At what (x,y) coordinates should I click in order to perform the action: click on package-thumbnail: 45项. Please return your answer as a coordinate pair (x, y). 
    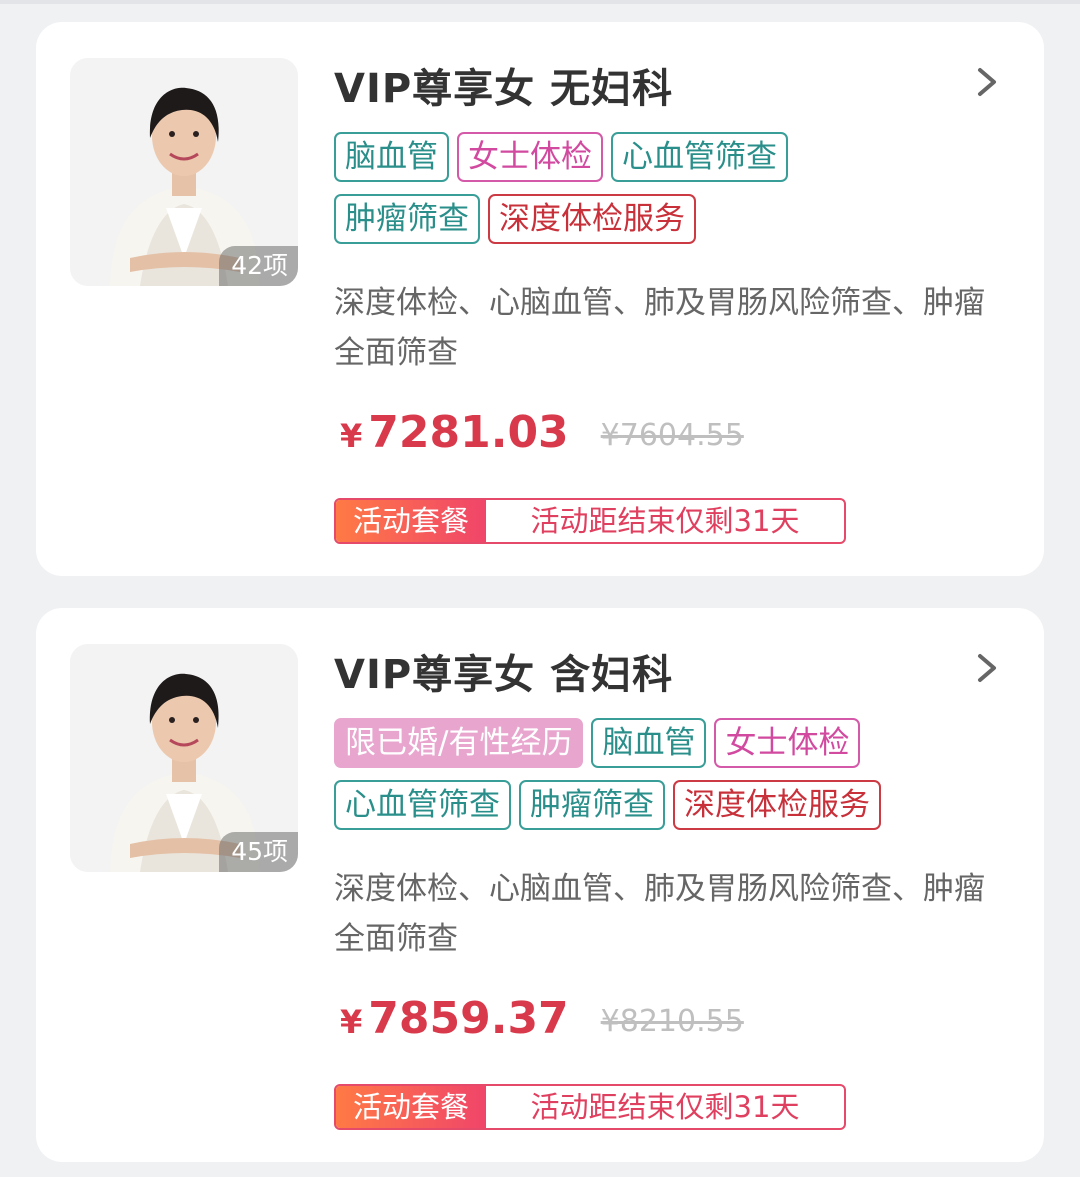
    Looking at the image, I should click on (184, 758).